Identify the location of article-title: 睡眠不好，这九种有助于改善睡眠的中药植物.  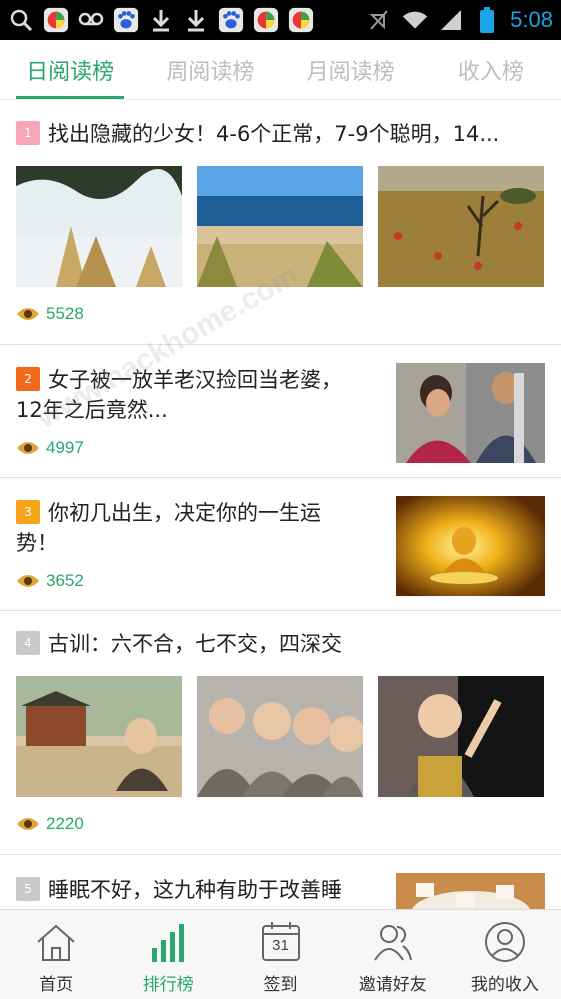
(179, 893).